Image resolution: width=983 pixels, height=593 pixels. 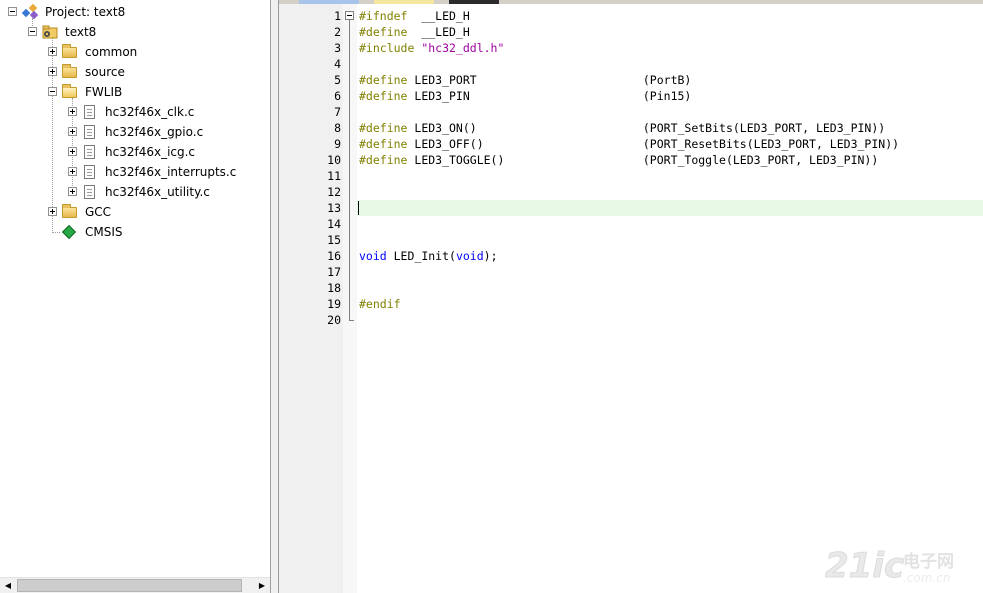 I want to click on component-label: CMSIS, so click(x=104, y=232).